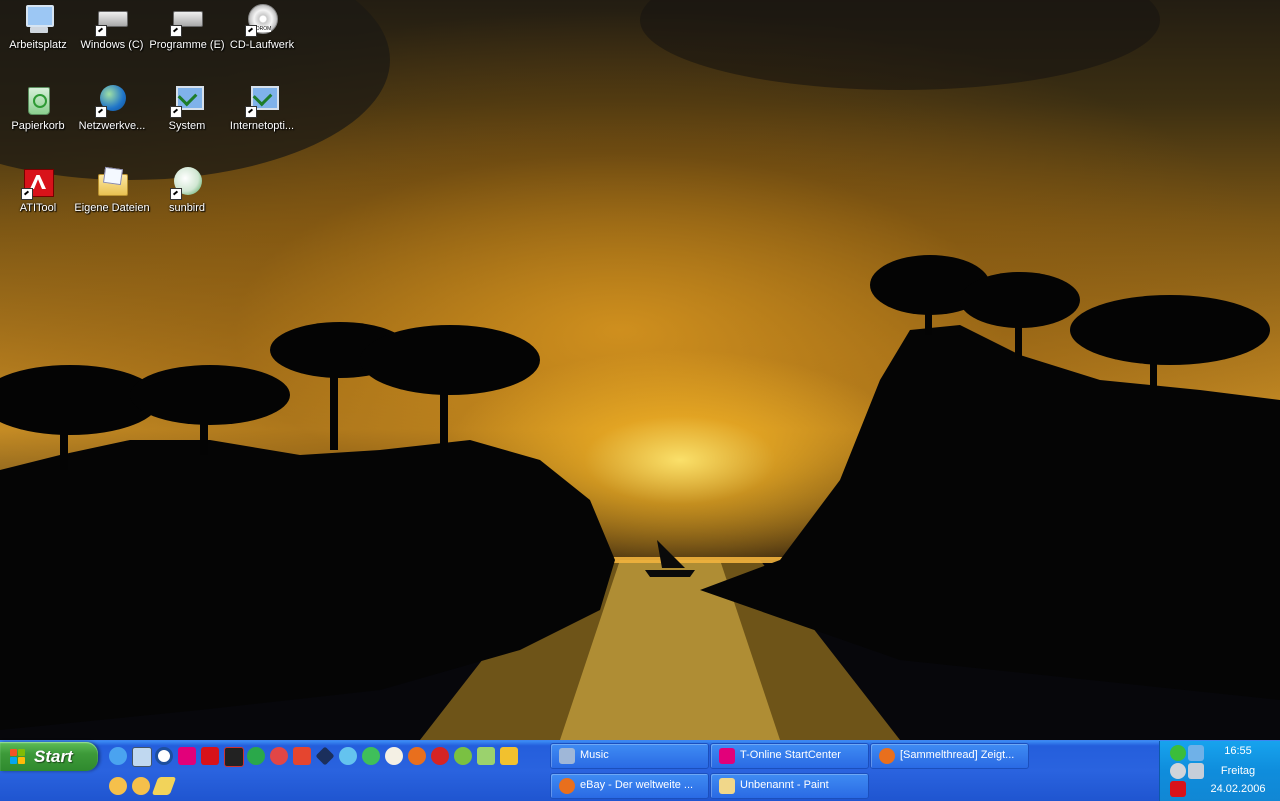 The width and height of the screenshot is (1280, 801). I want to click on desktop-icon-label: System, so click(187, 126).